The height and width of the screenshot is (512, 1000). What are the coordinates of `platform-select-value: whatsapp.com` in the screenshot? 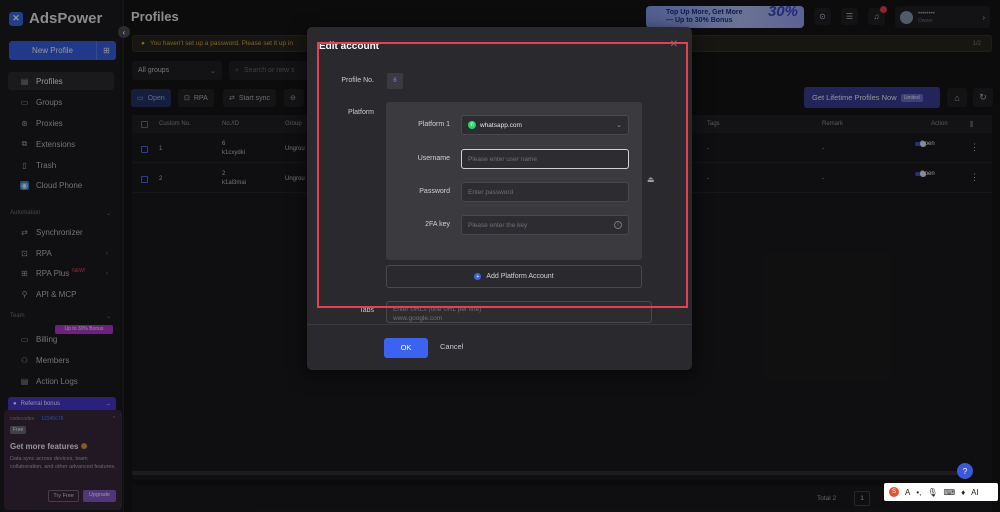 It's located at (501, 125).